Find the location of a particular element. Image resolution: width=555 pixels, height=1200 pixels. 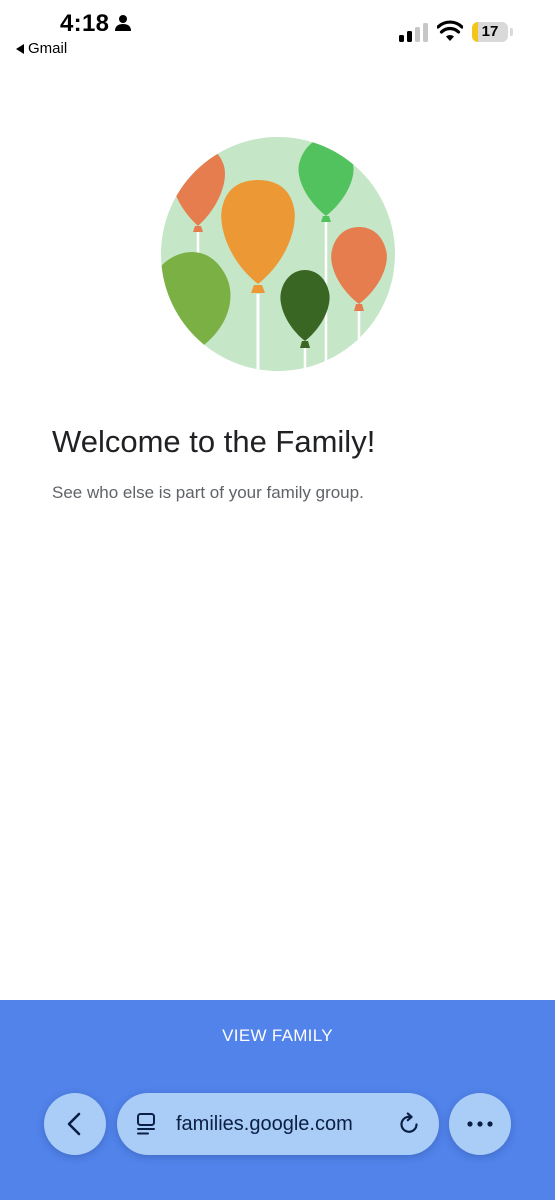

back-to-app-link: Gmail is located at coordinates (41, 48).